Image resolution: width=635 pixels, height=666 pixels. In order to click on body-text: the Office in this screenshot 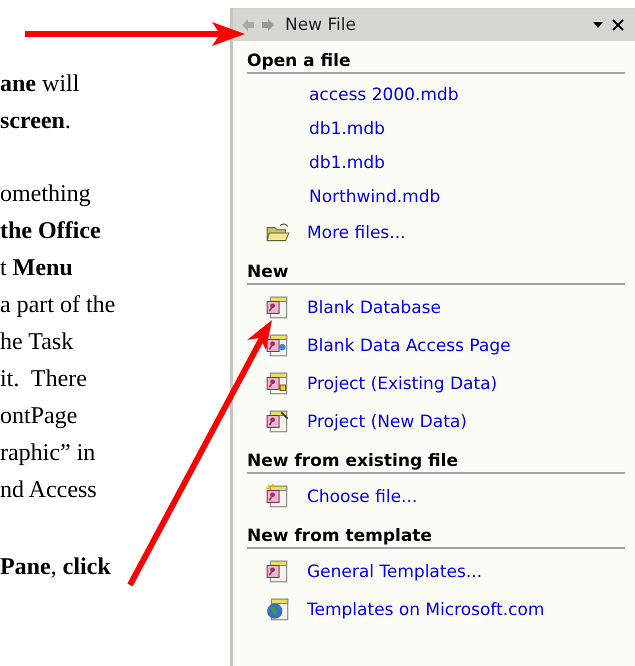, I will do `click(50, 231)`.